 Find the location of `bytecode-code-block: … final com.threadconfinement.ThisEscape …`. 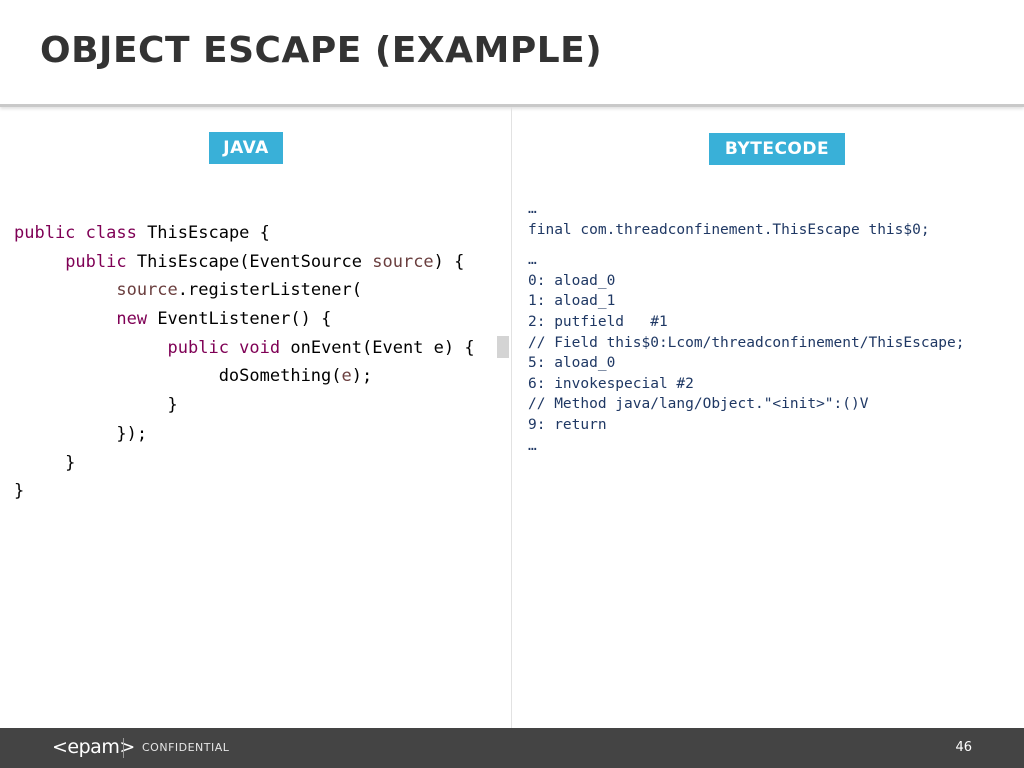

bytecode-code-block: … final com.threadconfinement.ThisEscape … is located at coordinates (746, 327).